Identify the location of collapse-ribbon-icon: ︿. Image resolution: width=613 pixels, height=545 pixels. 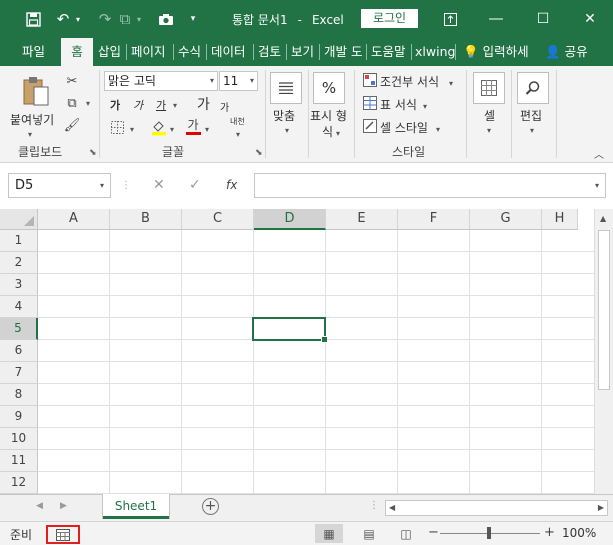
(599, 153).